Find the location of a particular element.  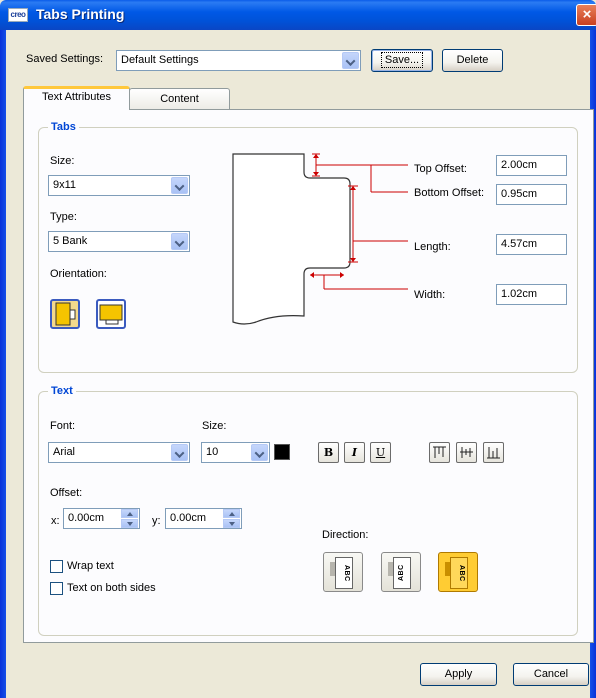

window-title: Tabs Printing is located at coordinates (80, 14).